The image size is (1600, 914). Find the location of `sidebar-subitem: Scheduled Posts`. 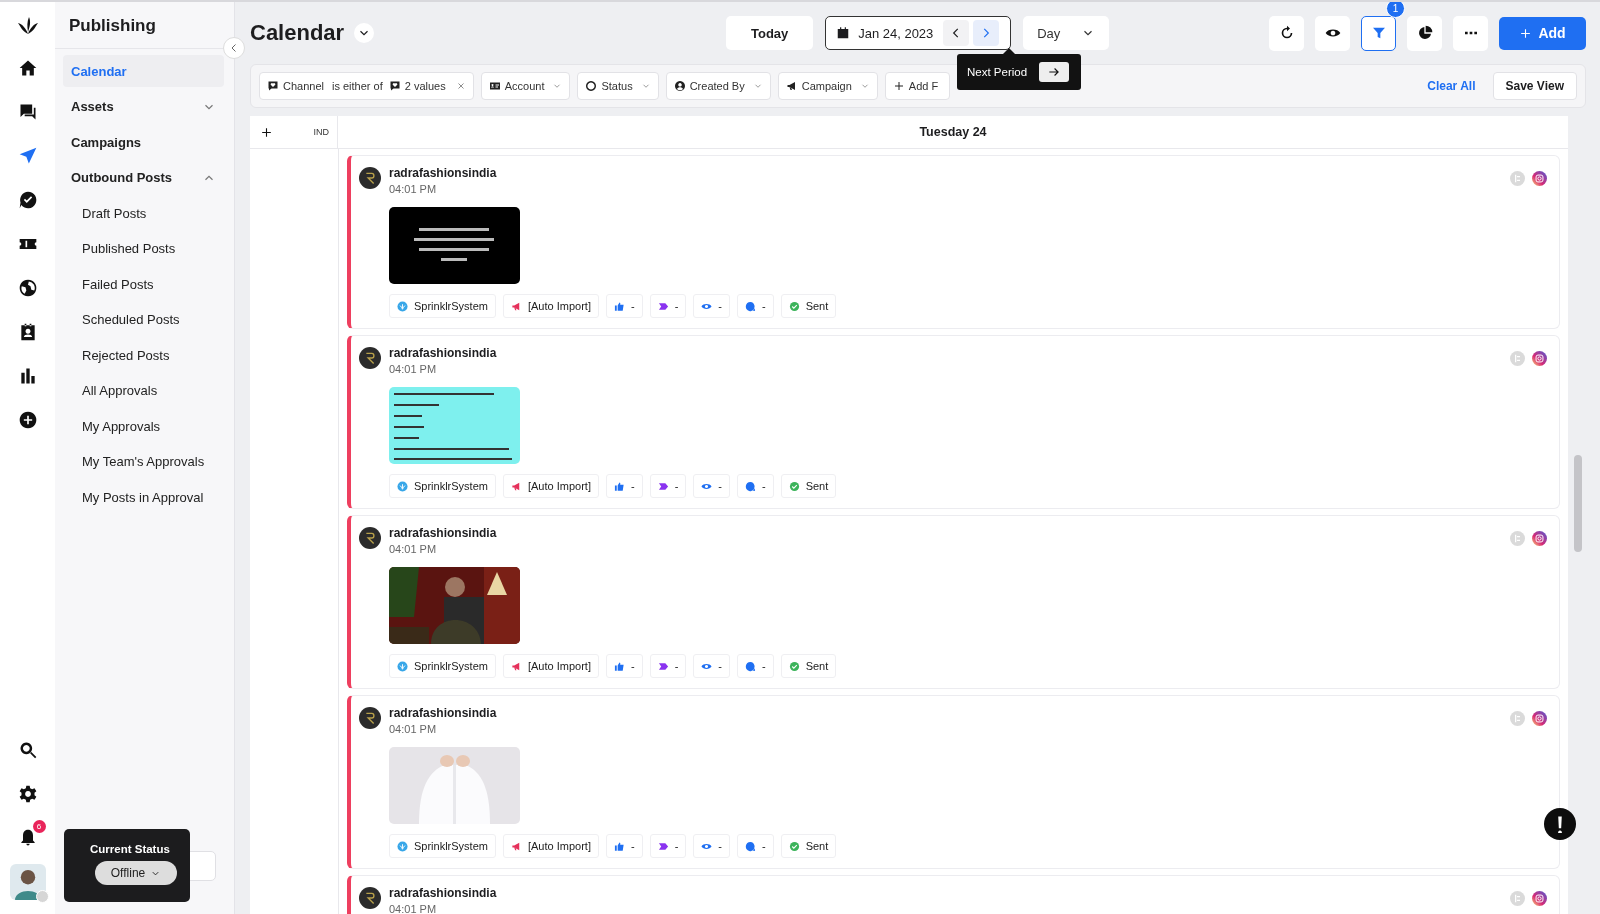

sidebar-subitem: Scheduled Posts is located at coordinates (143, 319).